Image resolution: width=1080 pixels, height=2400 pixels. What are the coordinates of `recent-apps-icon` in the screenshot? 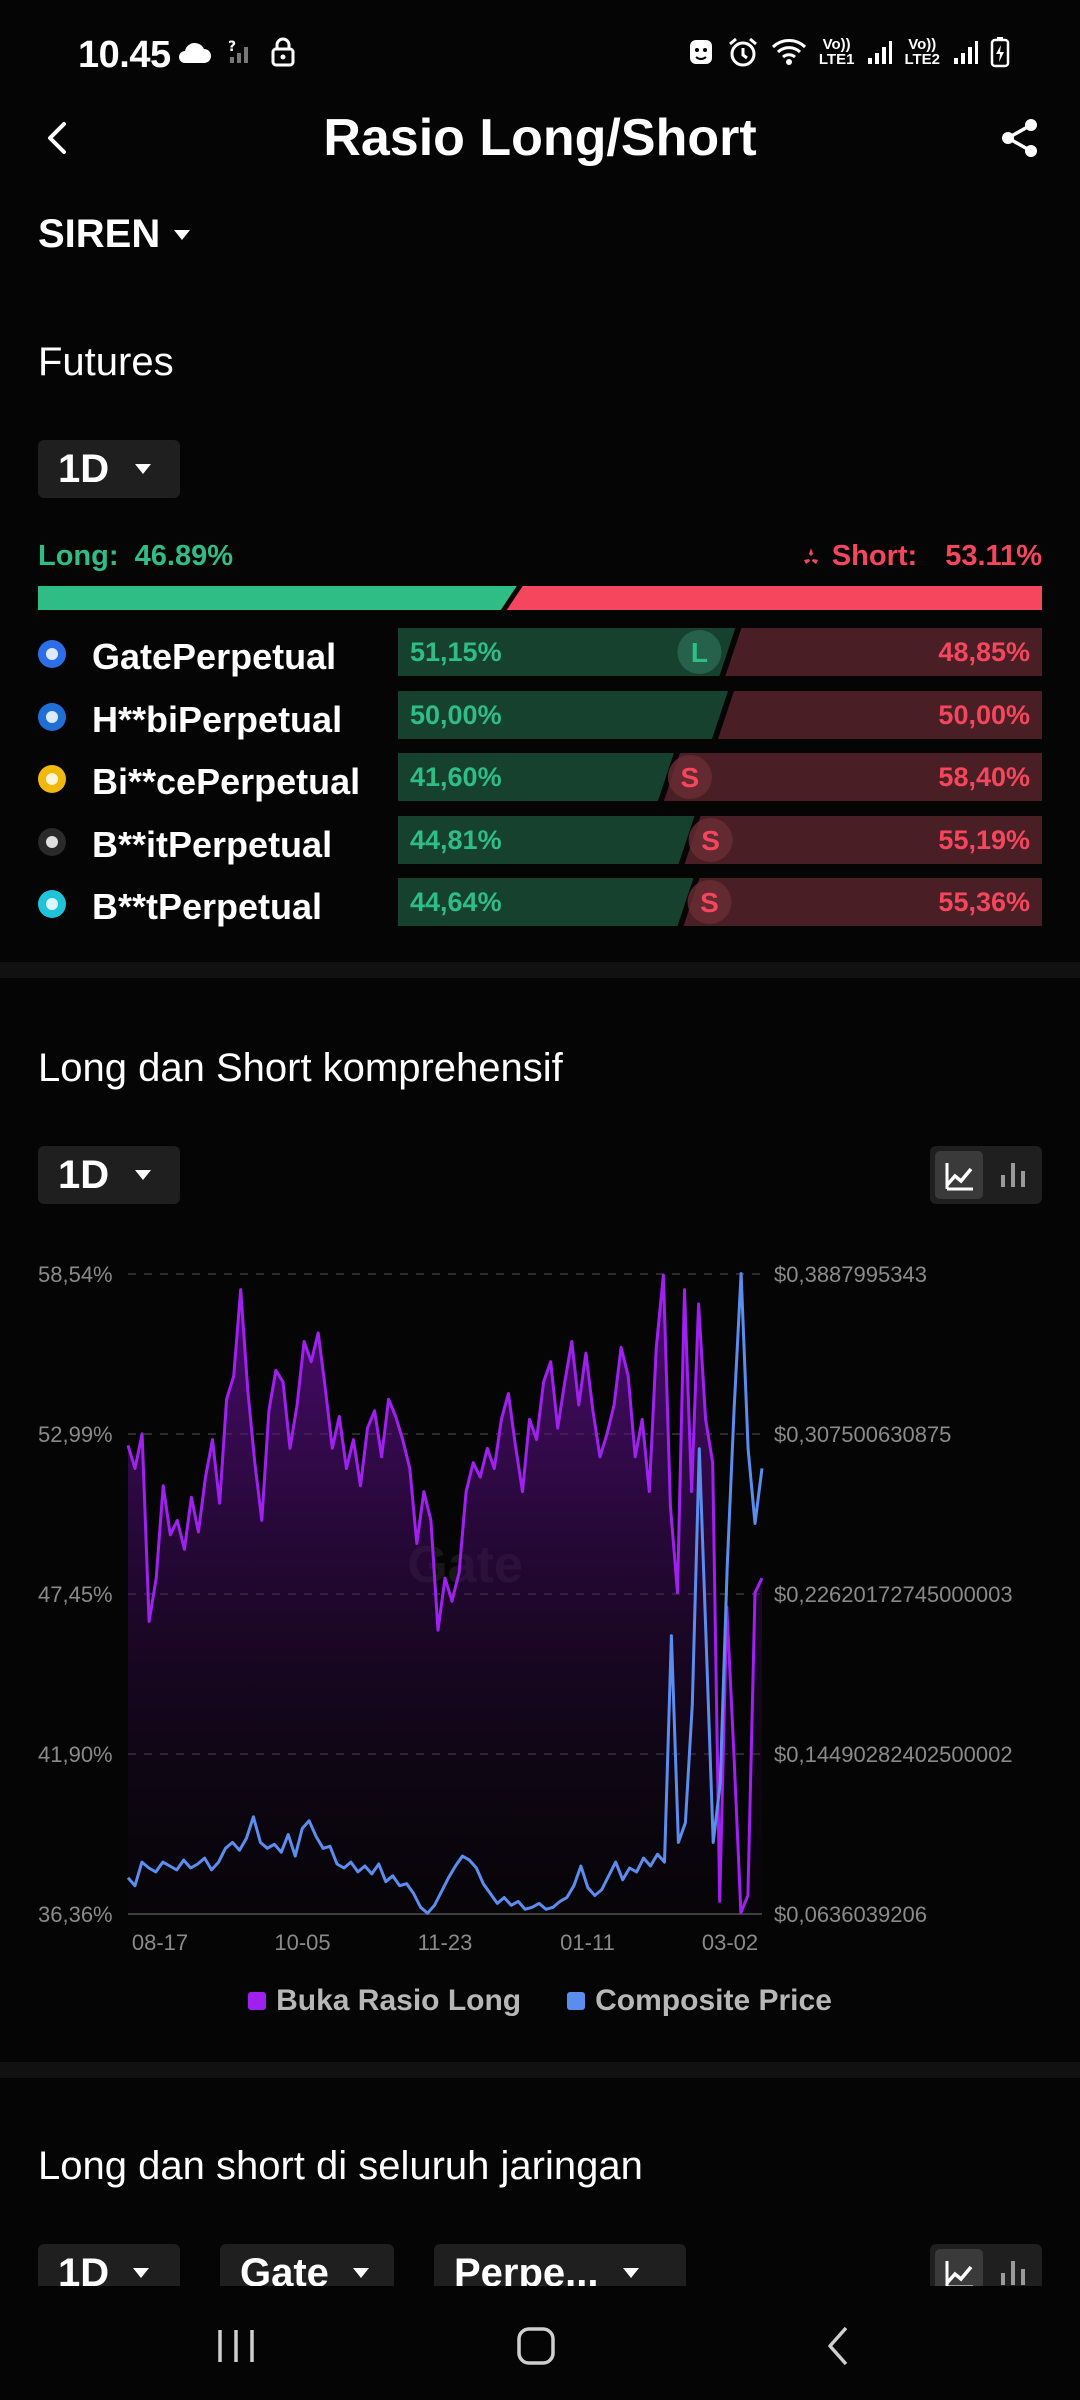 It's located at (236, 2346).